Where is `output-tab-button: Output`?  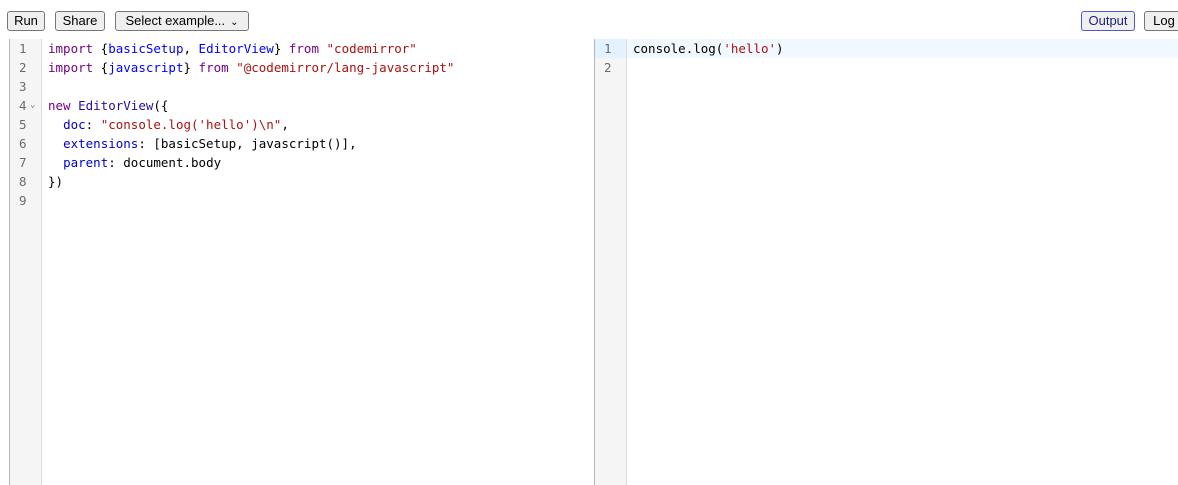
output-tab-button: Output is located at coordinates (1108, 21).